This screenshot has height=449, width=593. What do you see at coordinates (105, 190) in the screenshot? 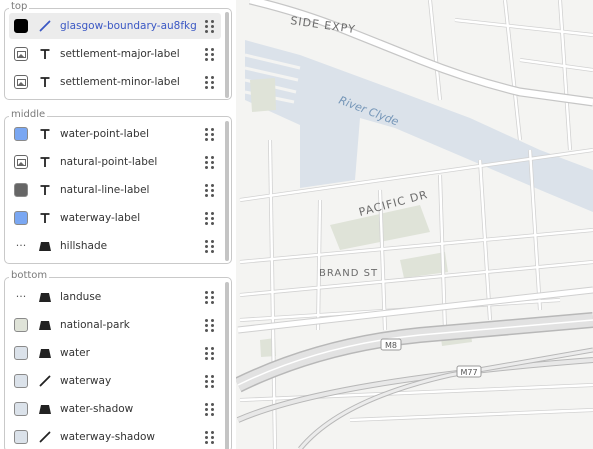
I see `layer-name: natural-line-label` at bounding box center [105, 190].